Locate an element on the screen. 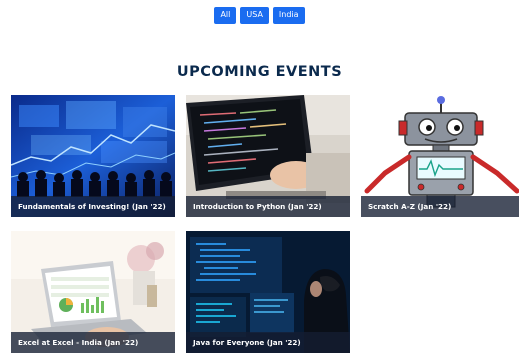 This screenshot has width=519, height=353. event-card-caption: Scratch A-Z (Jan '22) is located at coordinates (440, 206).